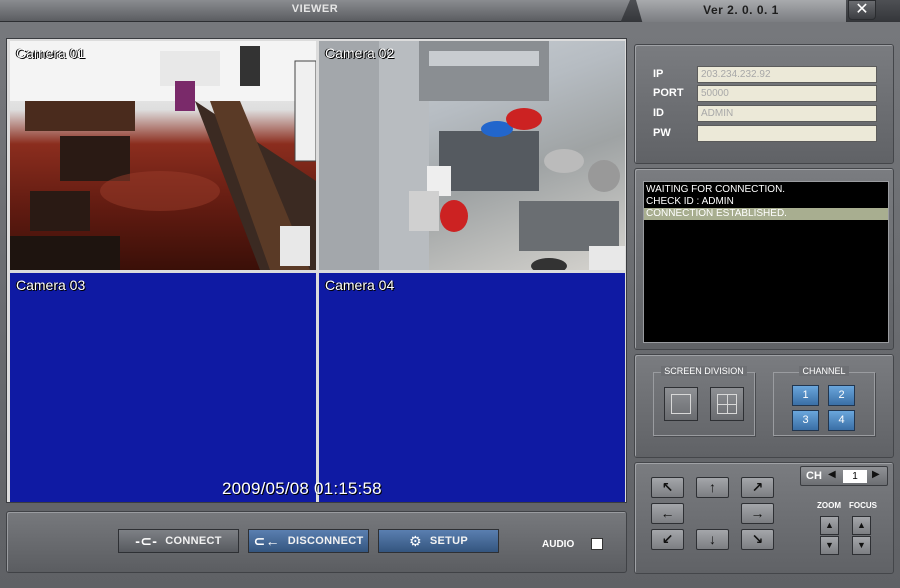 The width and height of the screenshot is (900, 588). I want to click on pan-down-button: ↓, so click(712, 539).